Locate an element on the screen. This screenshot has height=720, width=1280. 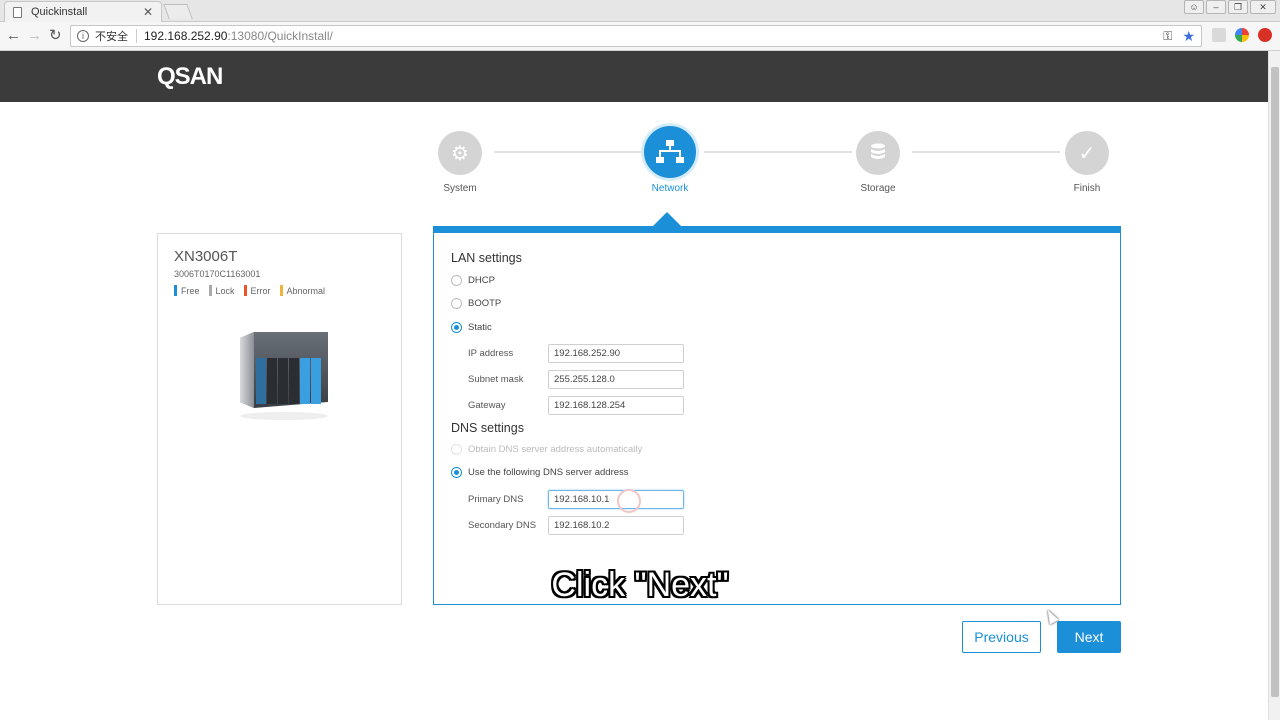
gear-icon: ⚙ is located at coordinates (460, 153).